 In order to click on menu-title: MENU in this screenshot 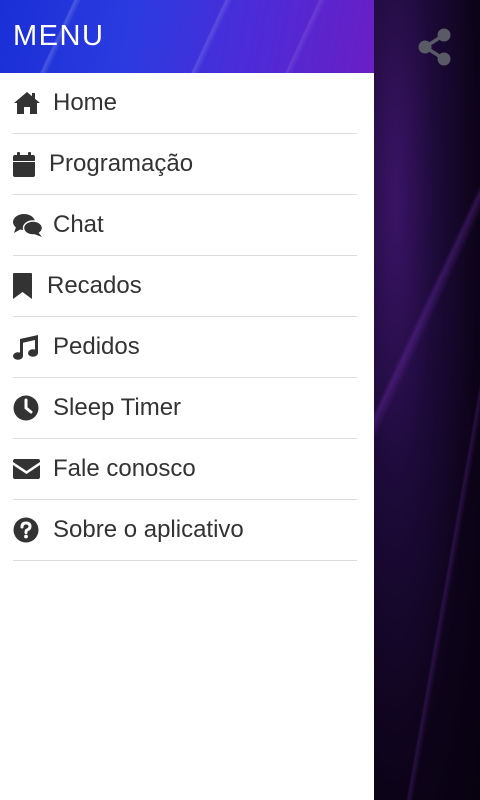, I will do `click(59, 36)`.